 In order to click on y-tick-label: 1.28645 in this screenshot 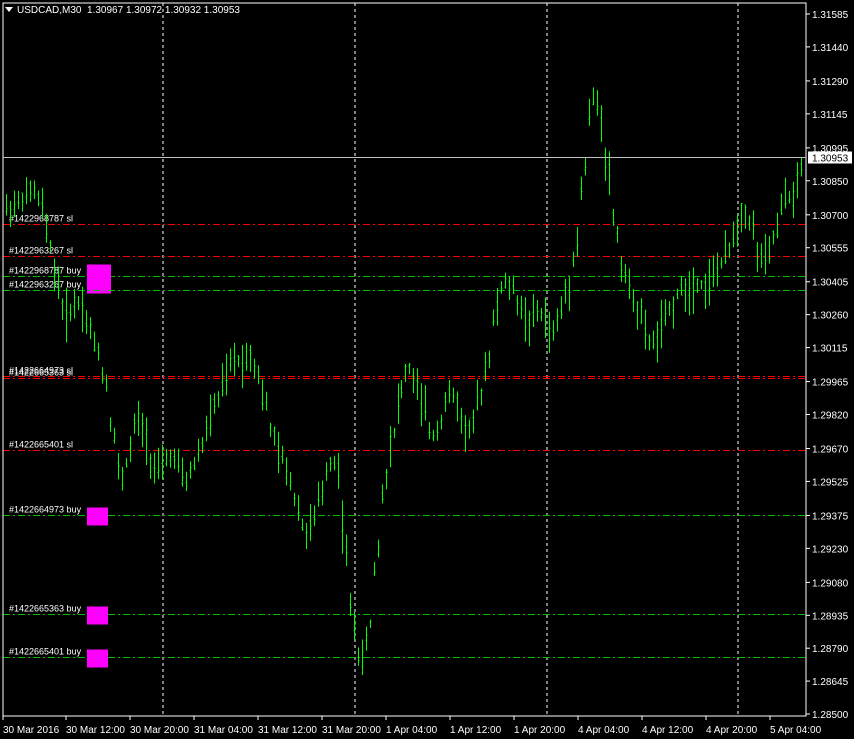, I will do `click(830, 682)`.